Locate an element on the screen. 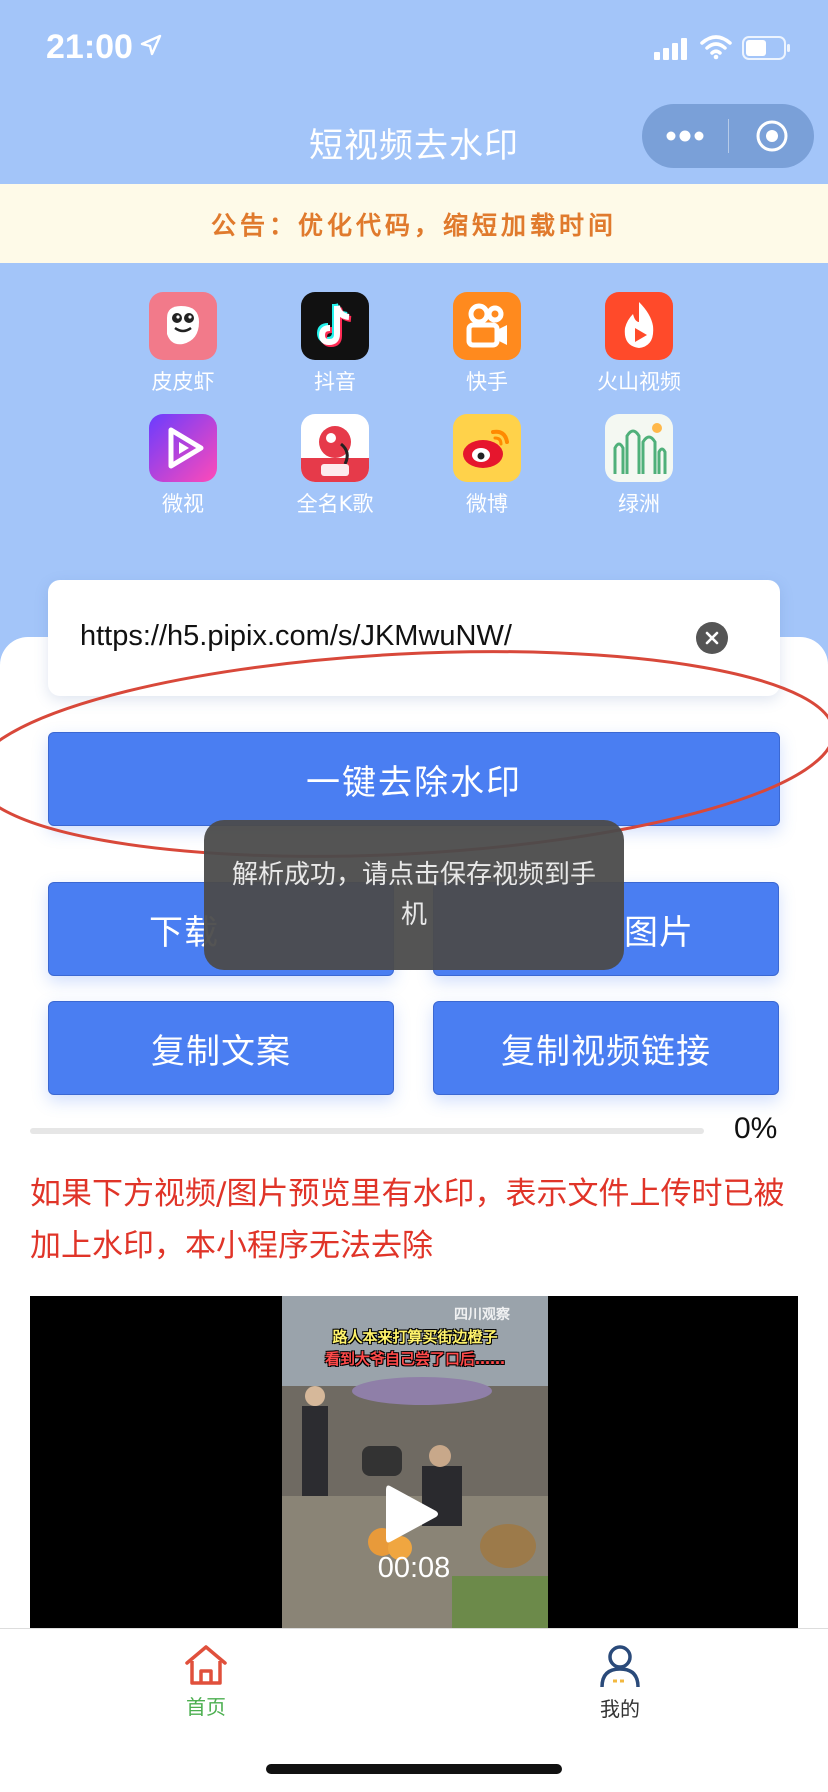 The image size is (828, 1792). target-circle-icon is located at coordinates (771, 136).